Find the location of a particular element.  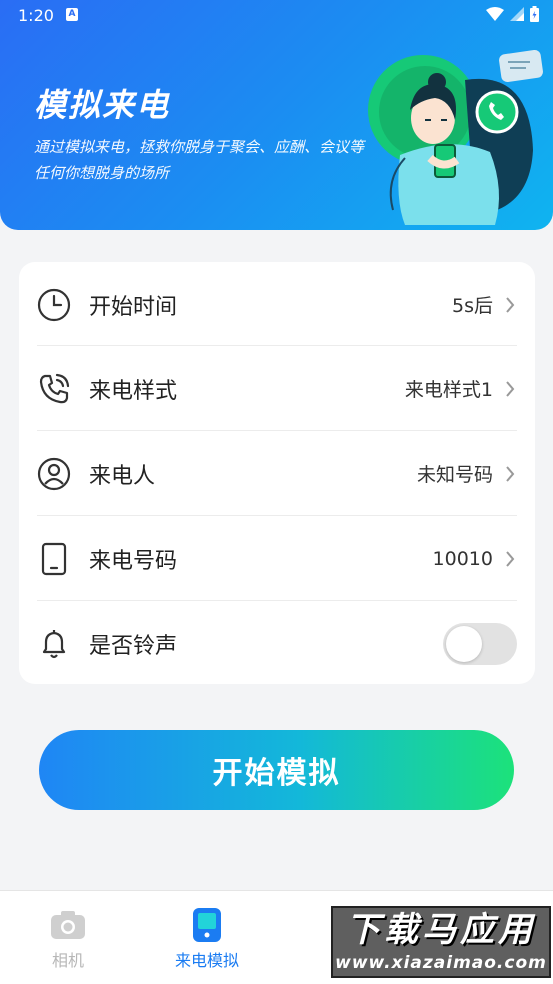

toggle-knob is located at coordinates (464, 643).